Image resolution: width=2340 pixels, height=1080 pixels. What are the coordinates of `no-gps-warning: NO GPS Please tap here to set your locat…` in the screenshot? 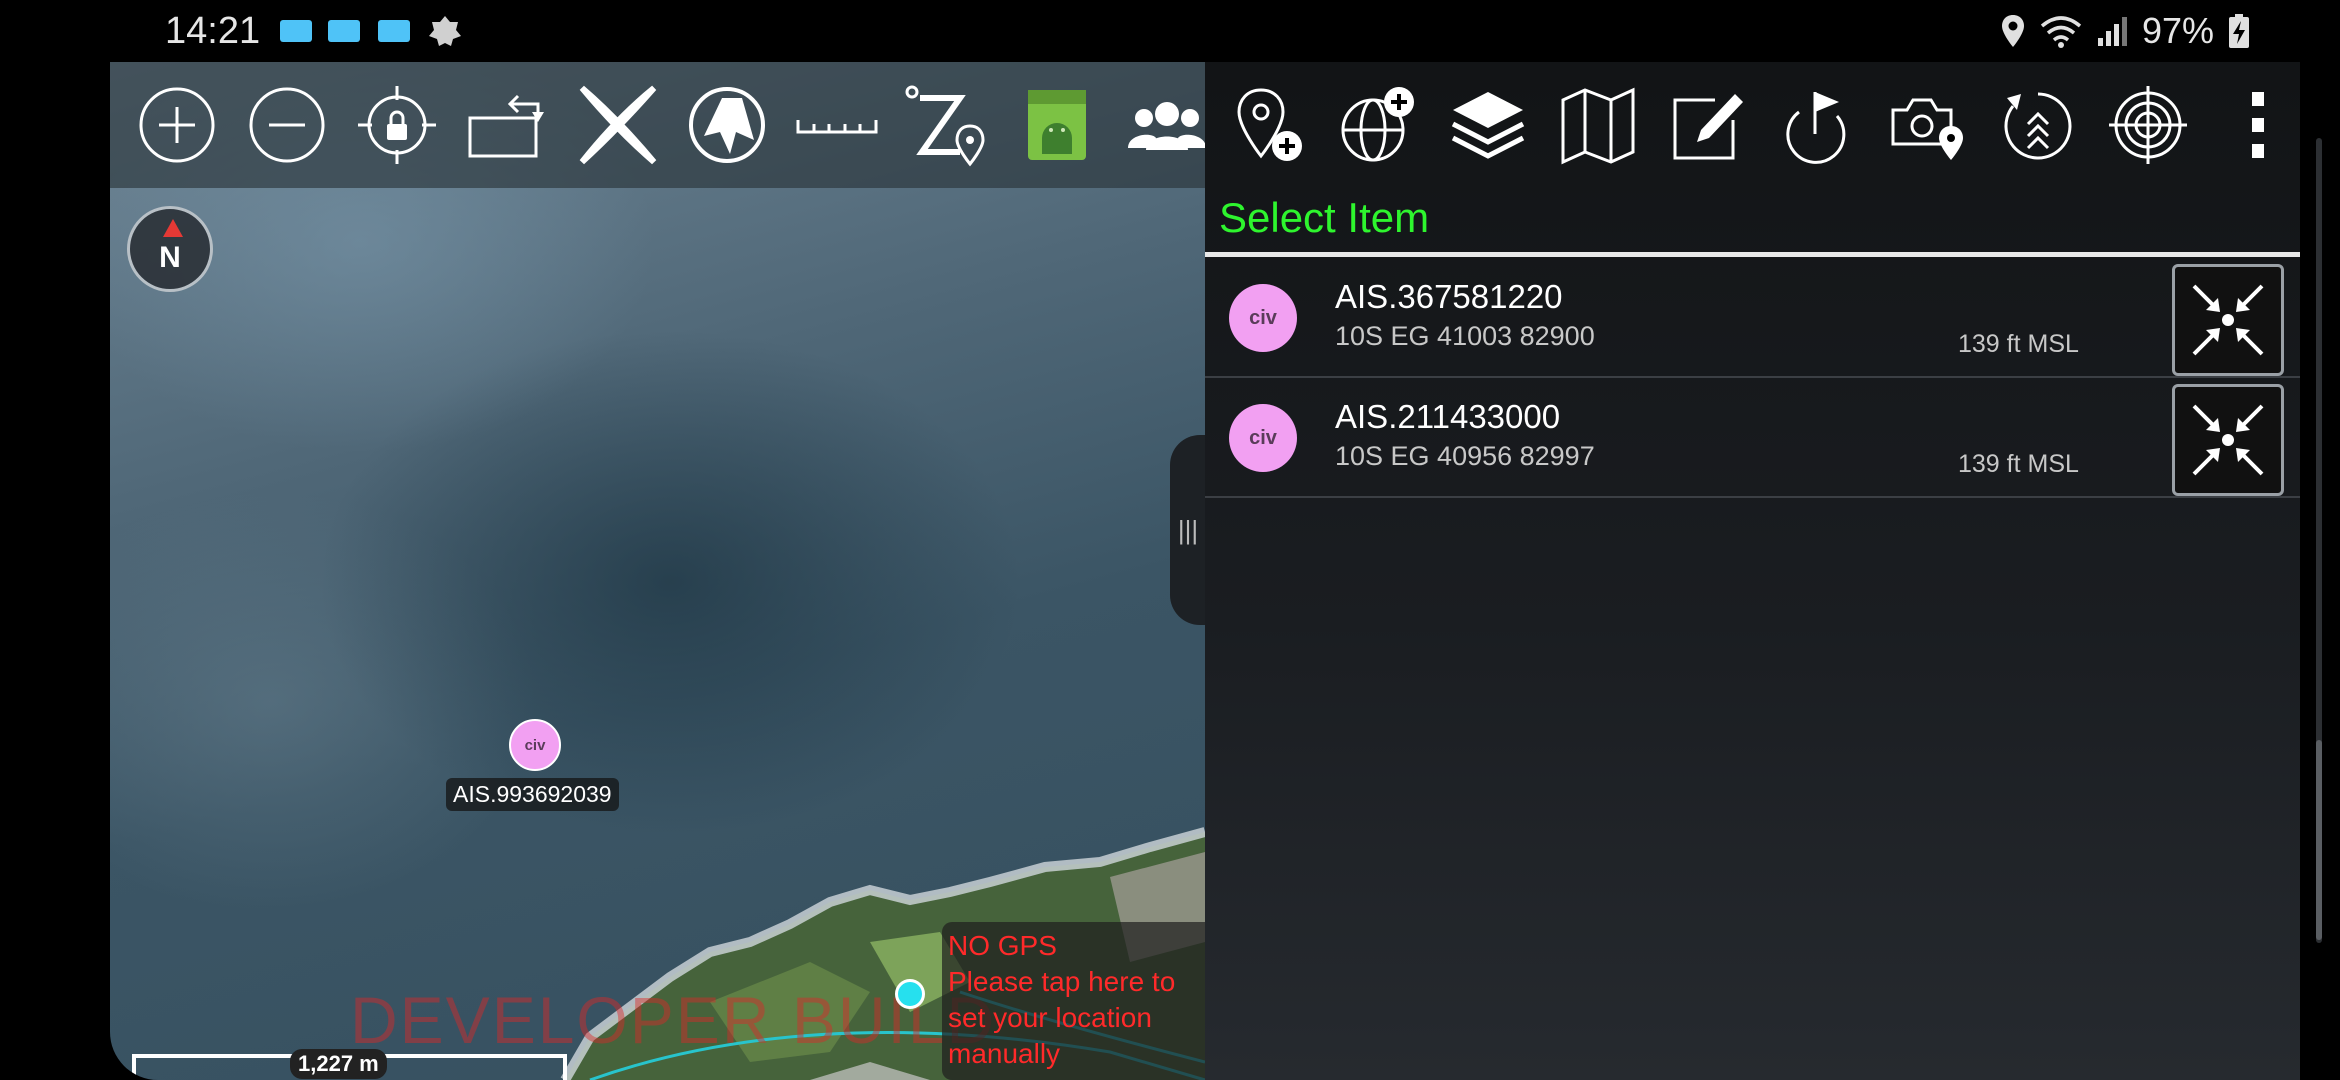 It's located at (1073, 1001).